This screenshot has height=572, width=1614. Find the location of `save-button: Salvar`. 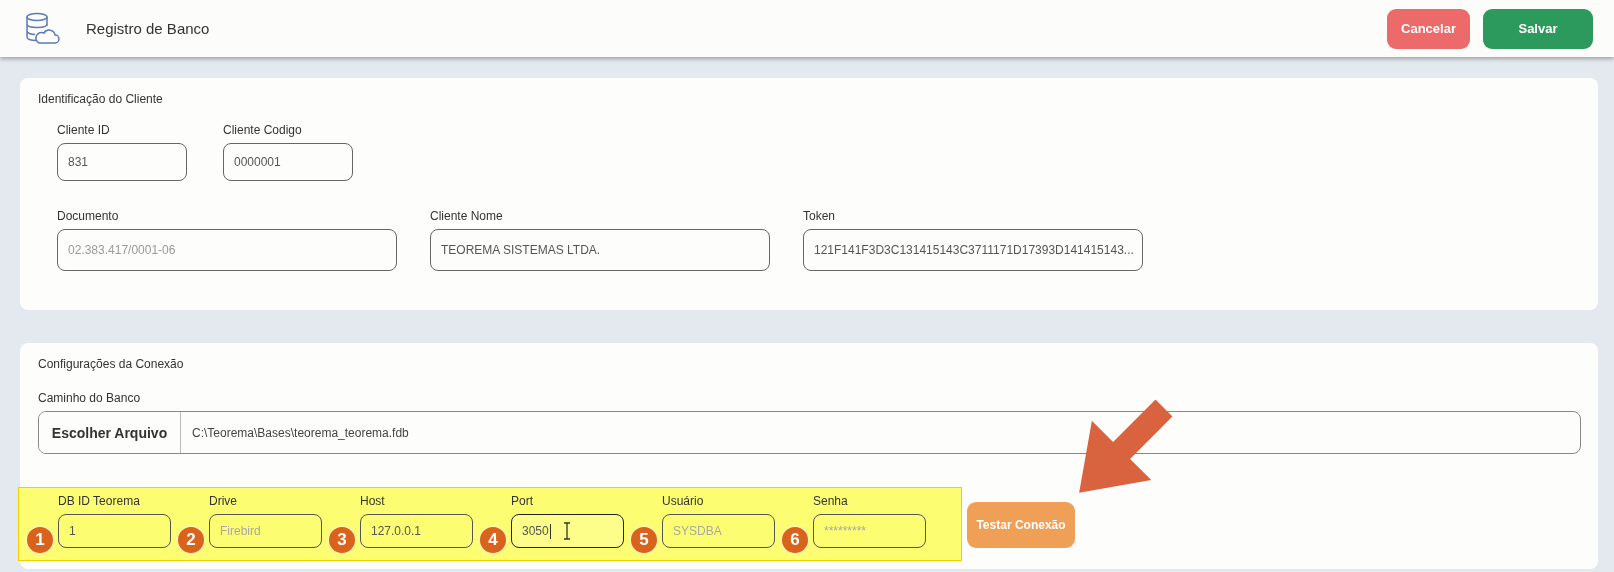

save-button: Salvar is located at coordinates (1538, 28).